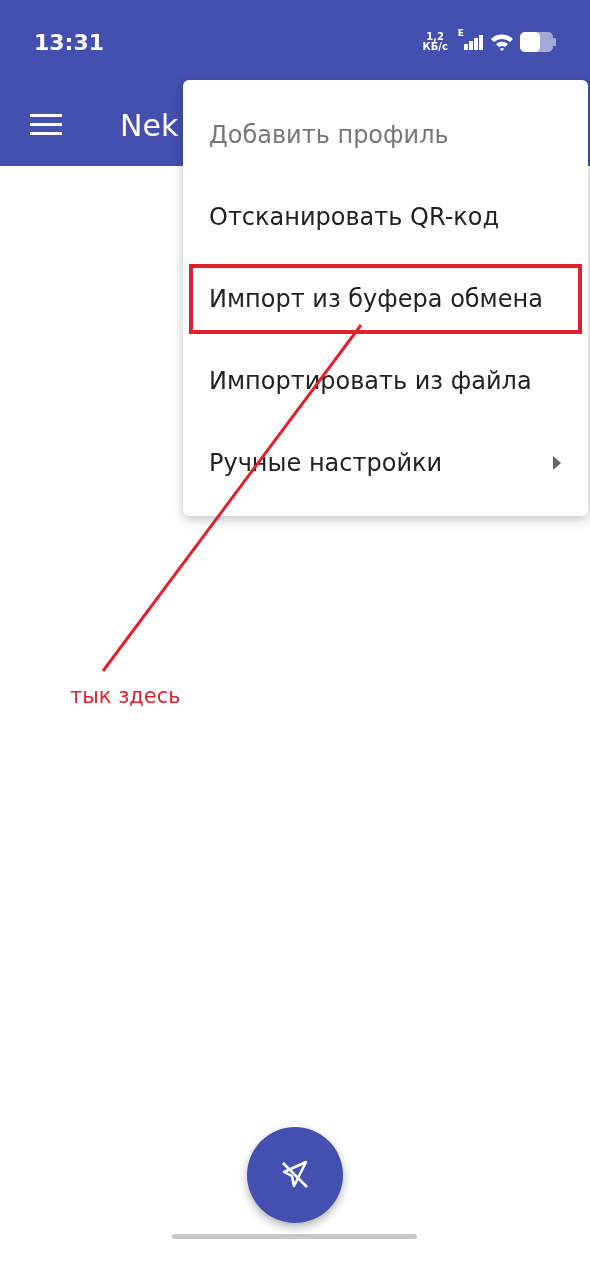 Image resolution: width=590 pixels, height=1280 pixels. I want to click on app-title: Nek, so click(149, 125).